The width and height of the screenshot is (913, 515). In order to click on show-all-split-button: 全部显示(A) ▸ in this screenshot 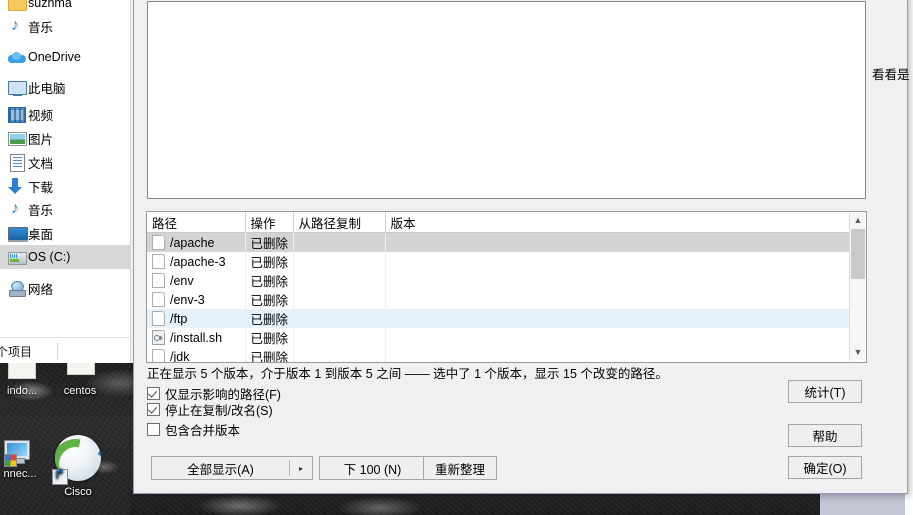, I will do `click(232, 468)`.